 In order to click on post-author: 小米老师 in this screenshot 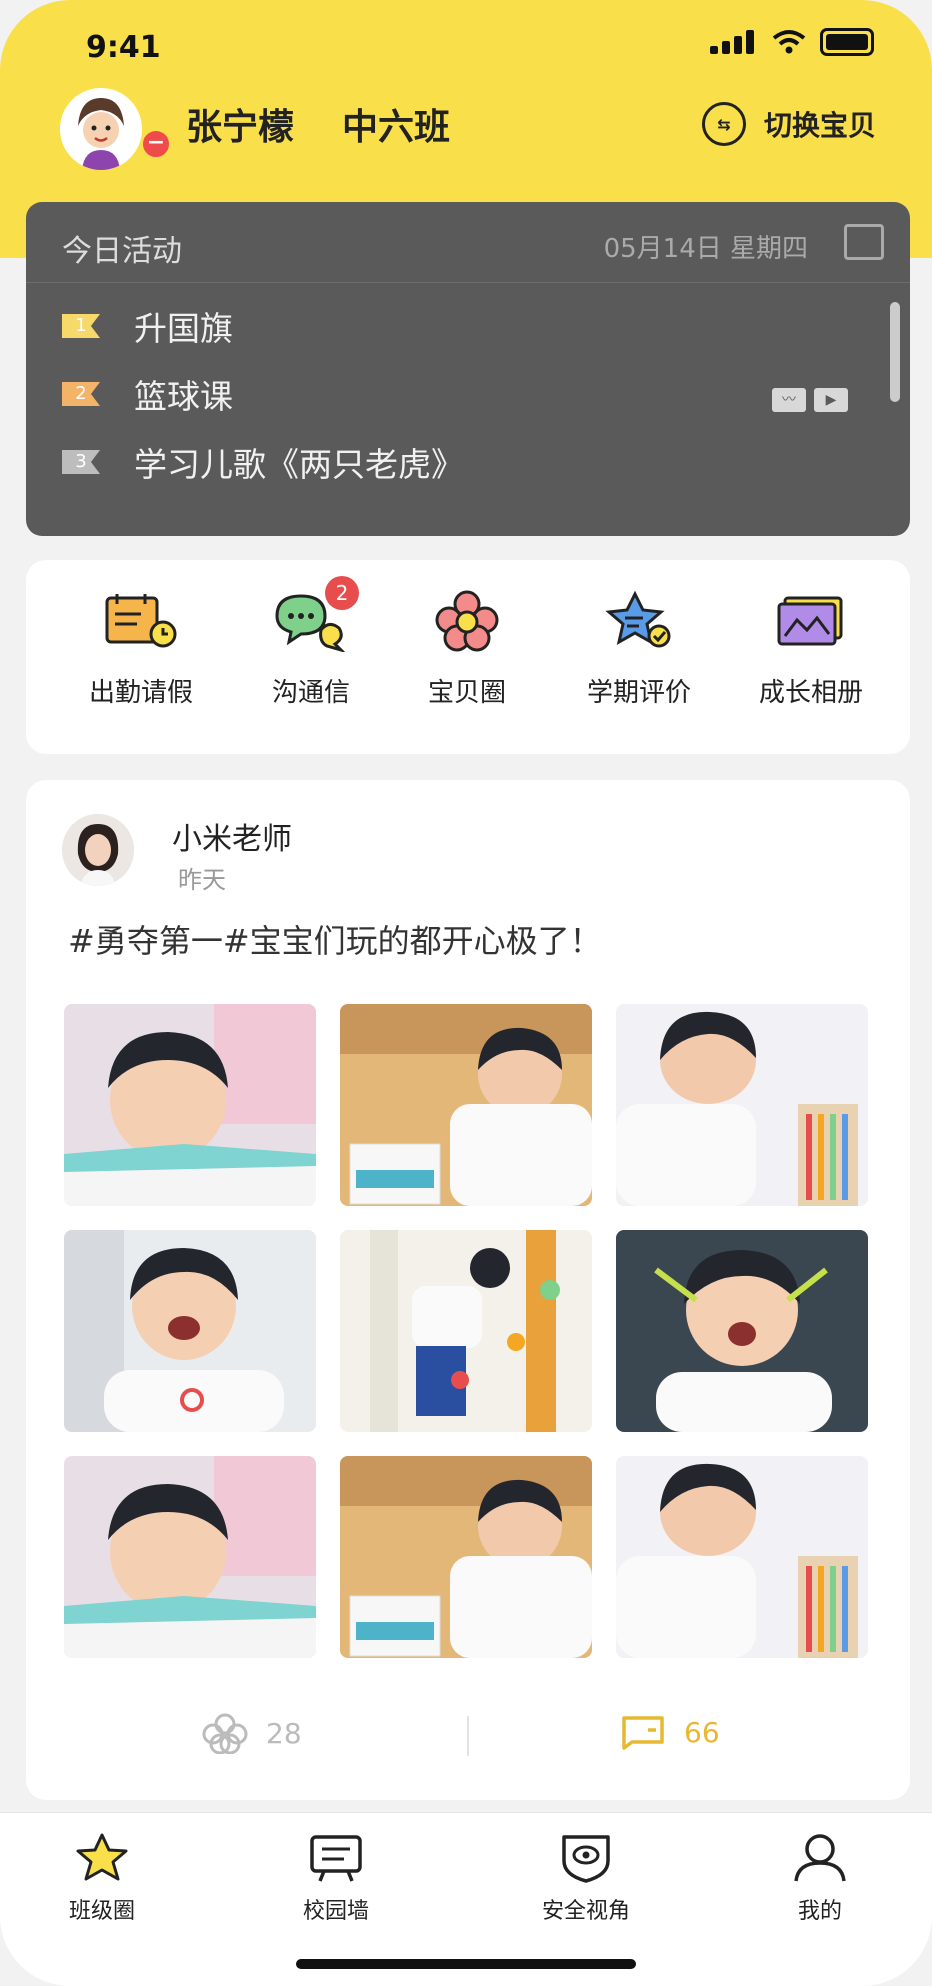, I will do `click(232, 836)`.